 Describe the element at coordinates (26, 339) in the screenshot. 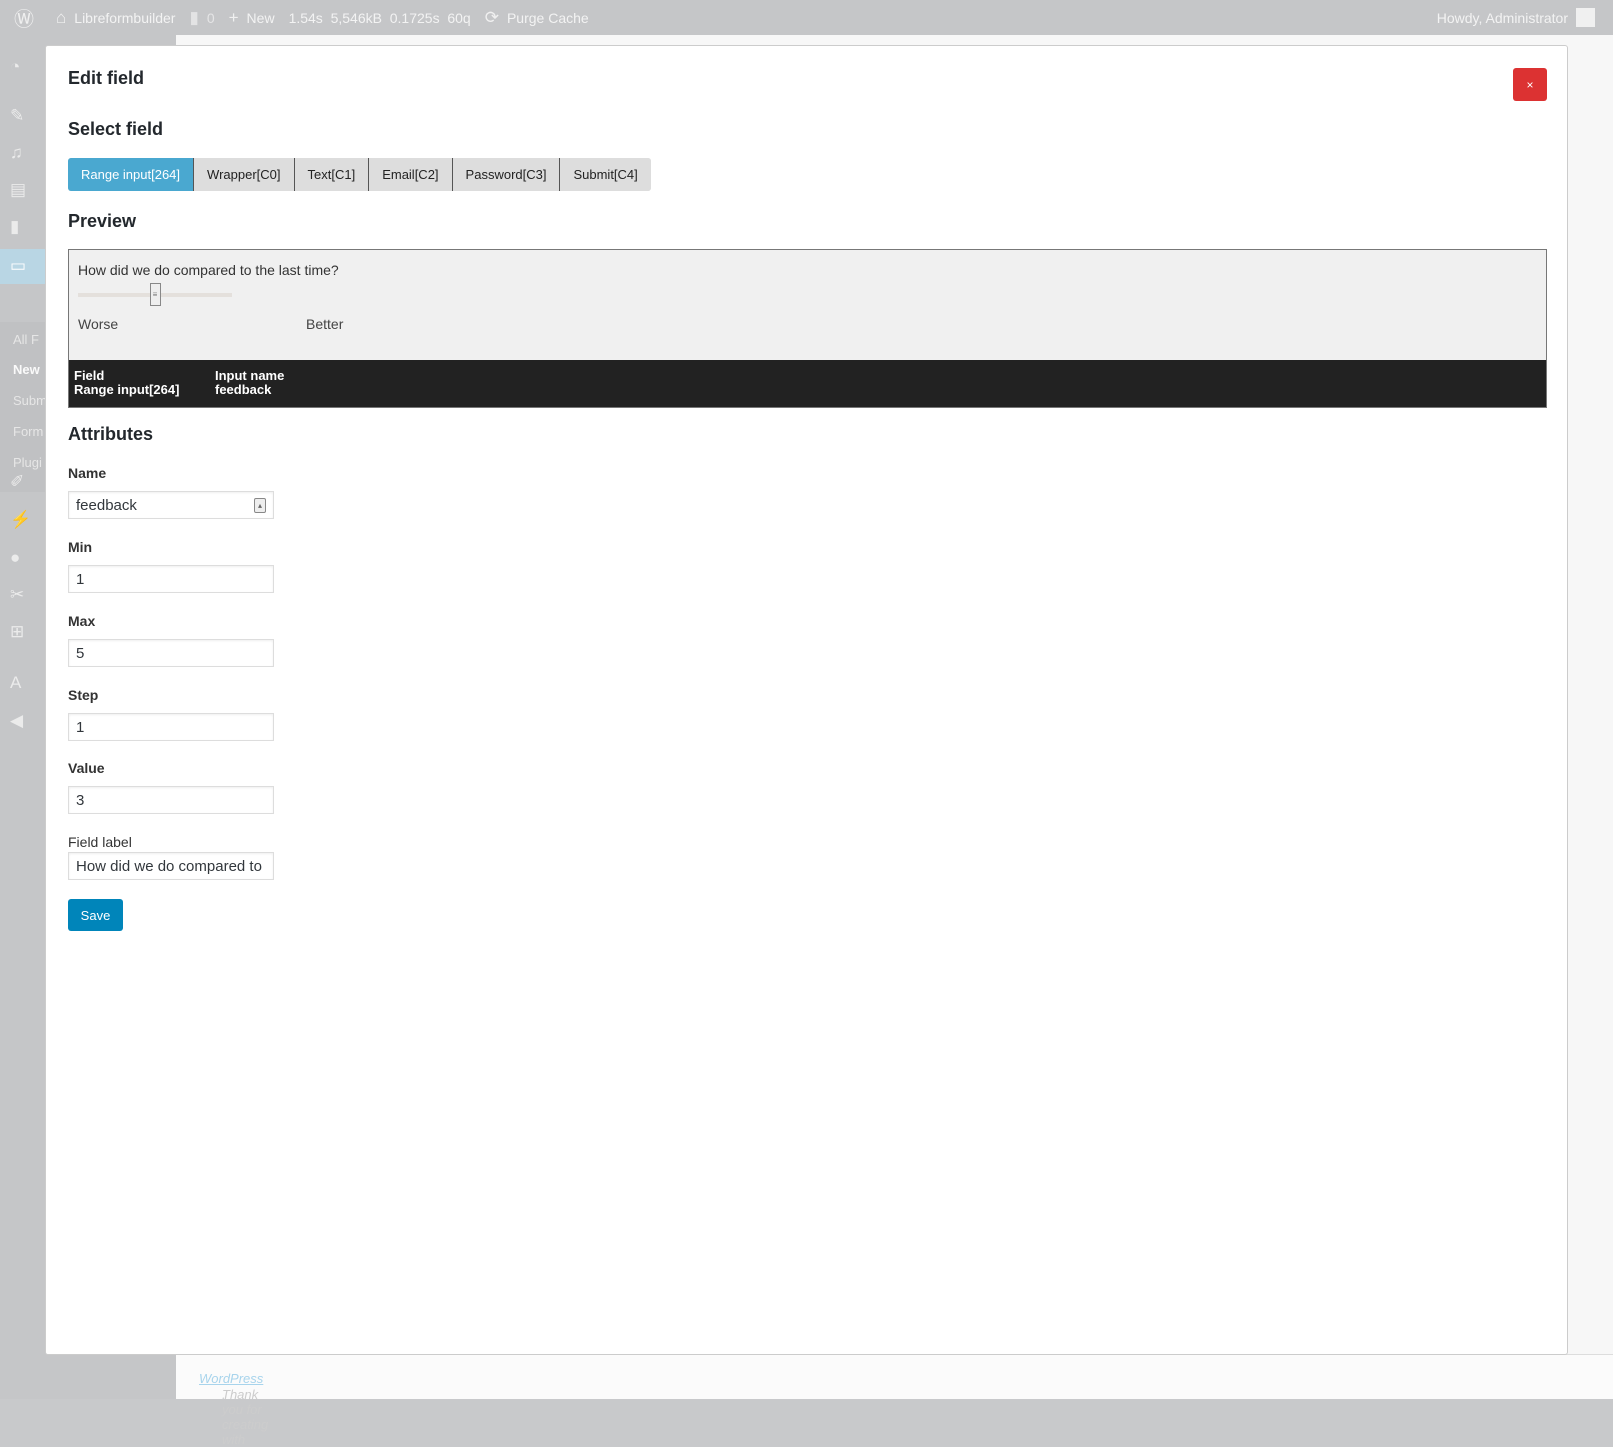

I see `submenu-all-forms: All F` at that location.